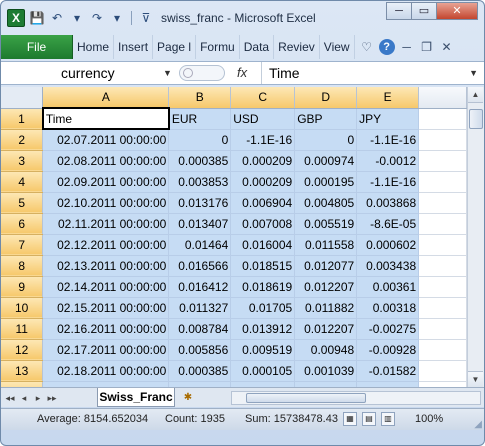  Describe the element at coordinates (297, 47) in the screenshot. I see `tab-review: Reviev` at that location.